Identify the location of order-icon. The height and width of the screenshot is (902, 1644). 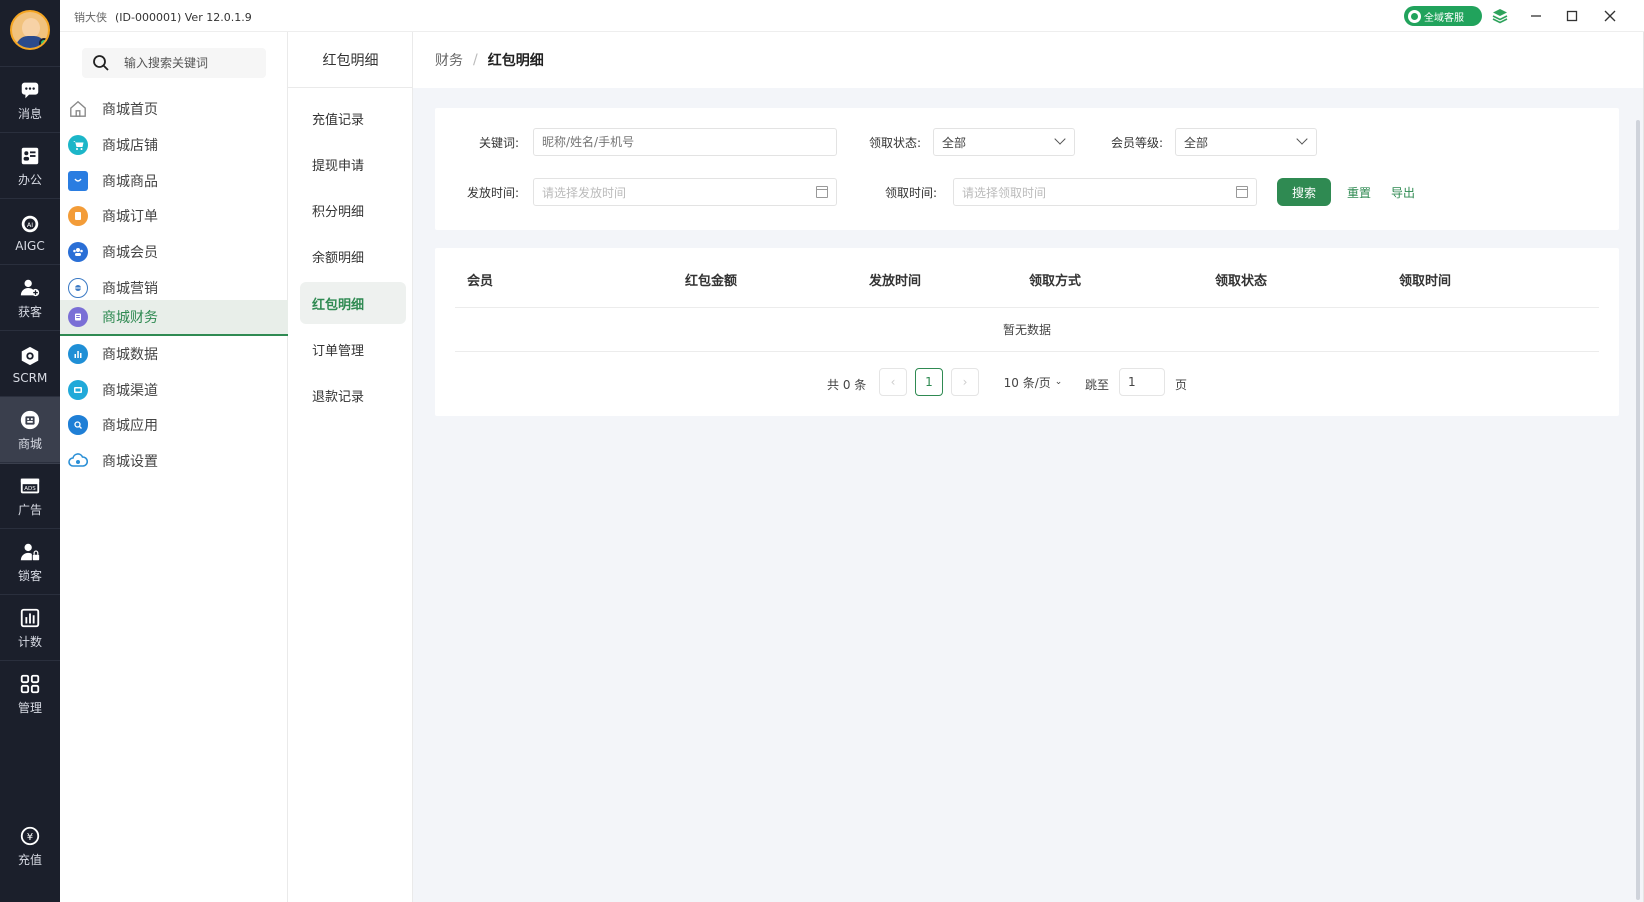
(78, 216).